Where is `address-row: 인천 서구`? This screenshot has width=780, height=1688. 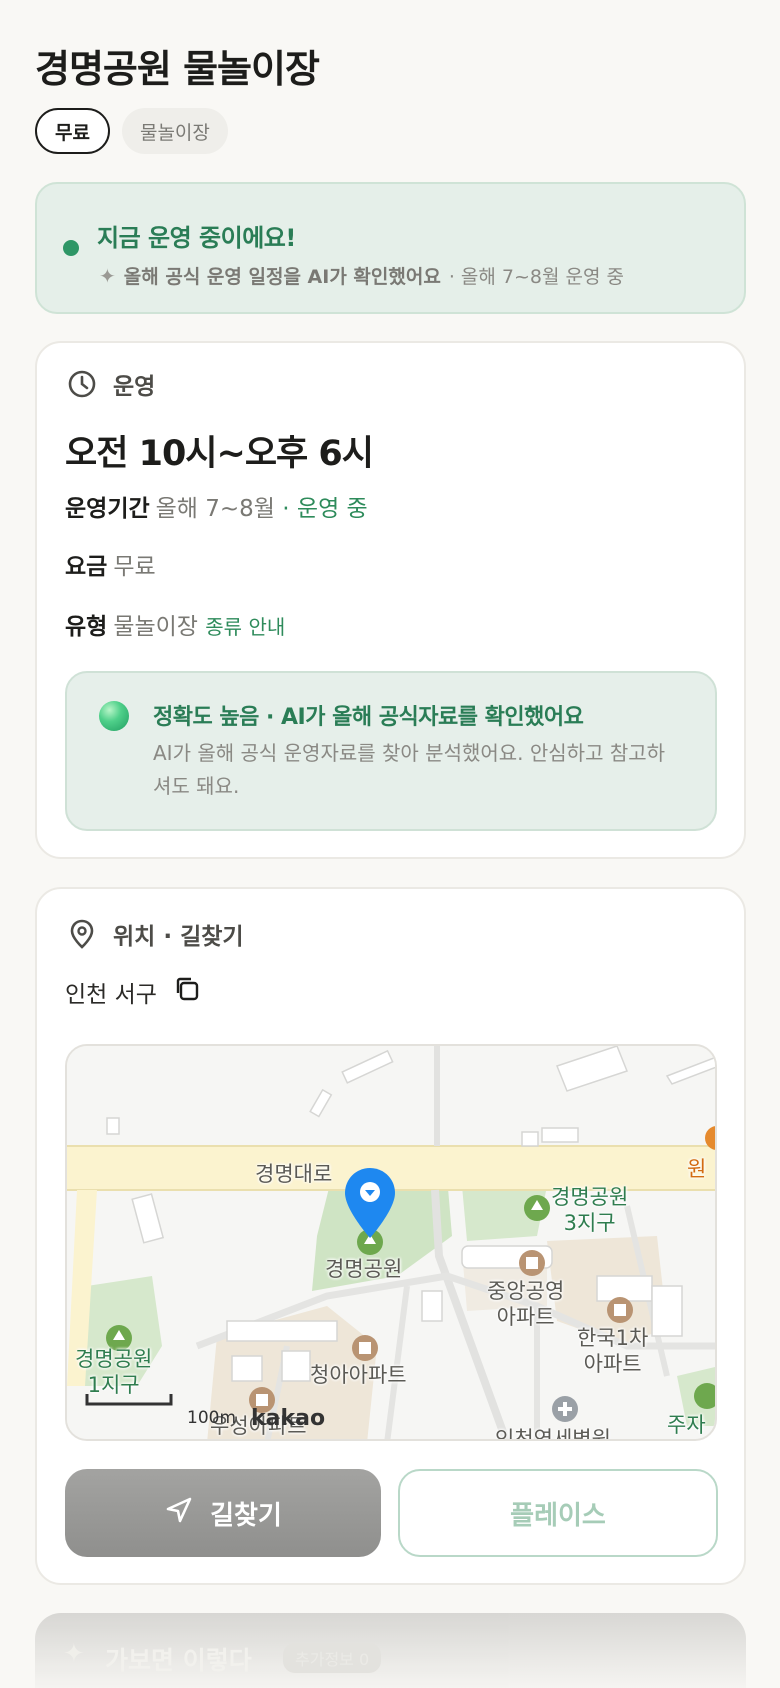
address-row: 인천 서구 is located at coordinates (133, 992).